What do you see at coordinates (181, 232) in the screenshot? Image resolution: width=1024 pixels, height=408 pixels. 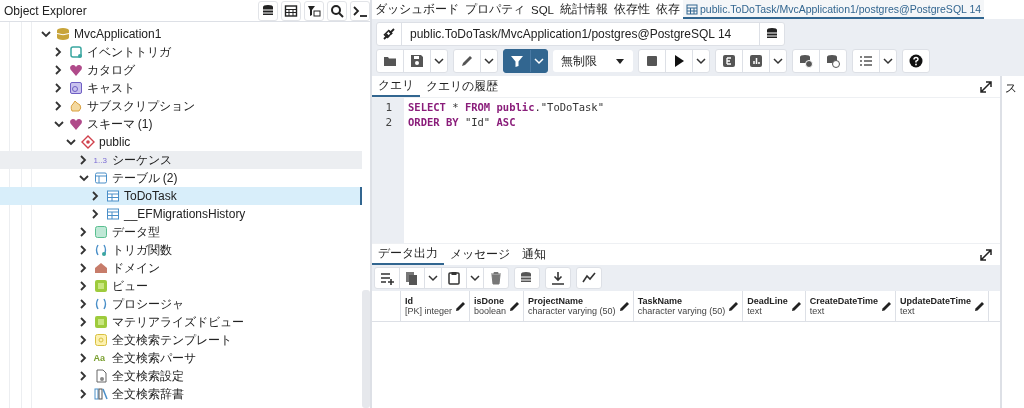 I see `tree-item: データ型` at bounding box center [181, 232].